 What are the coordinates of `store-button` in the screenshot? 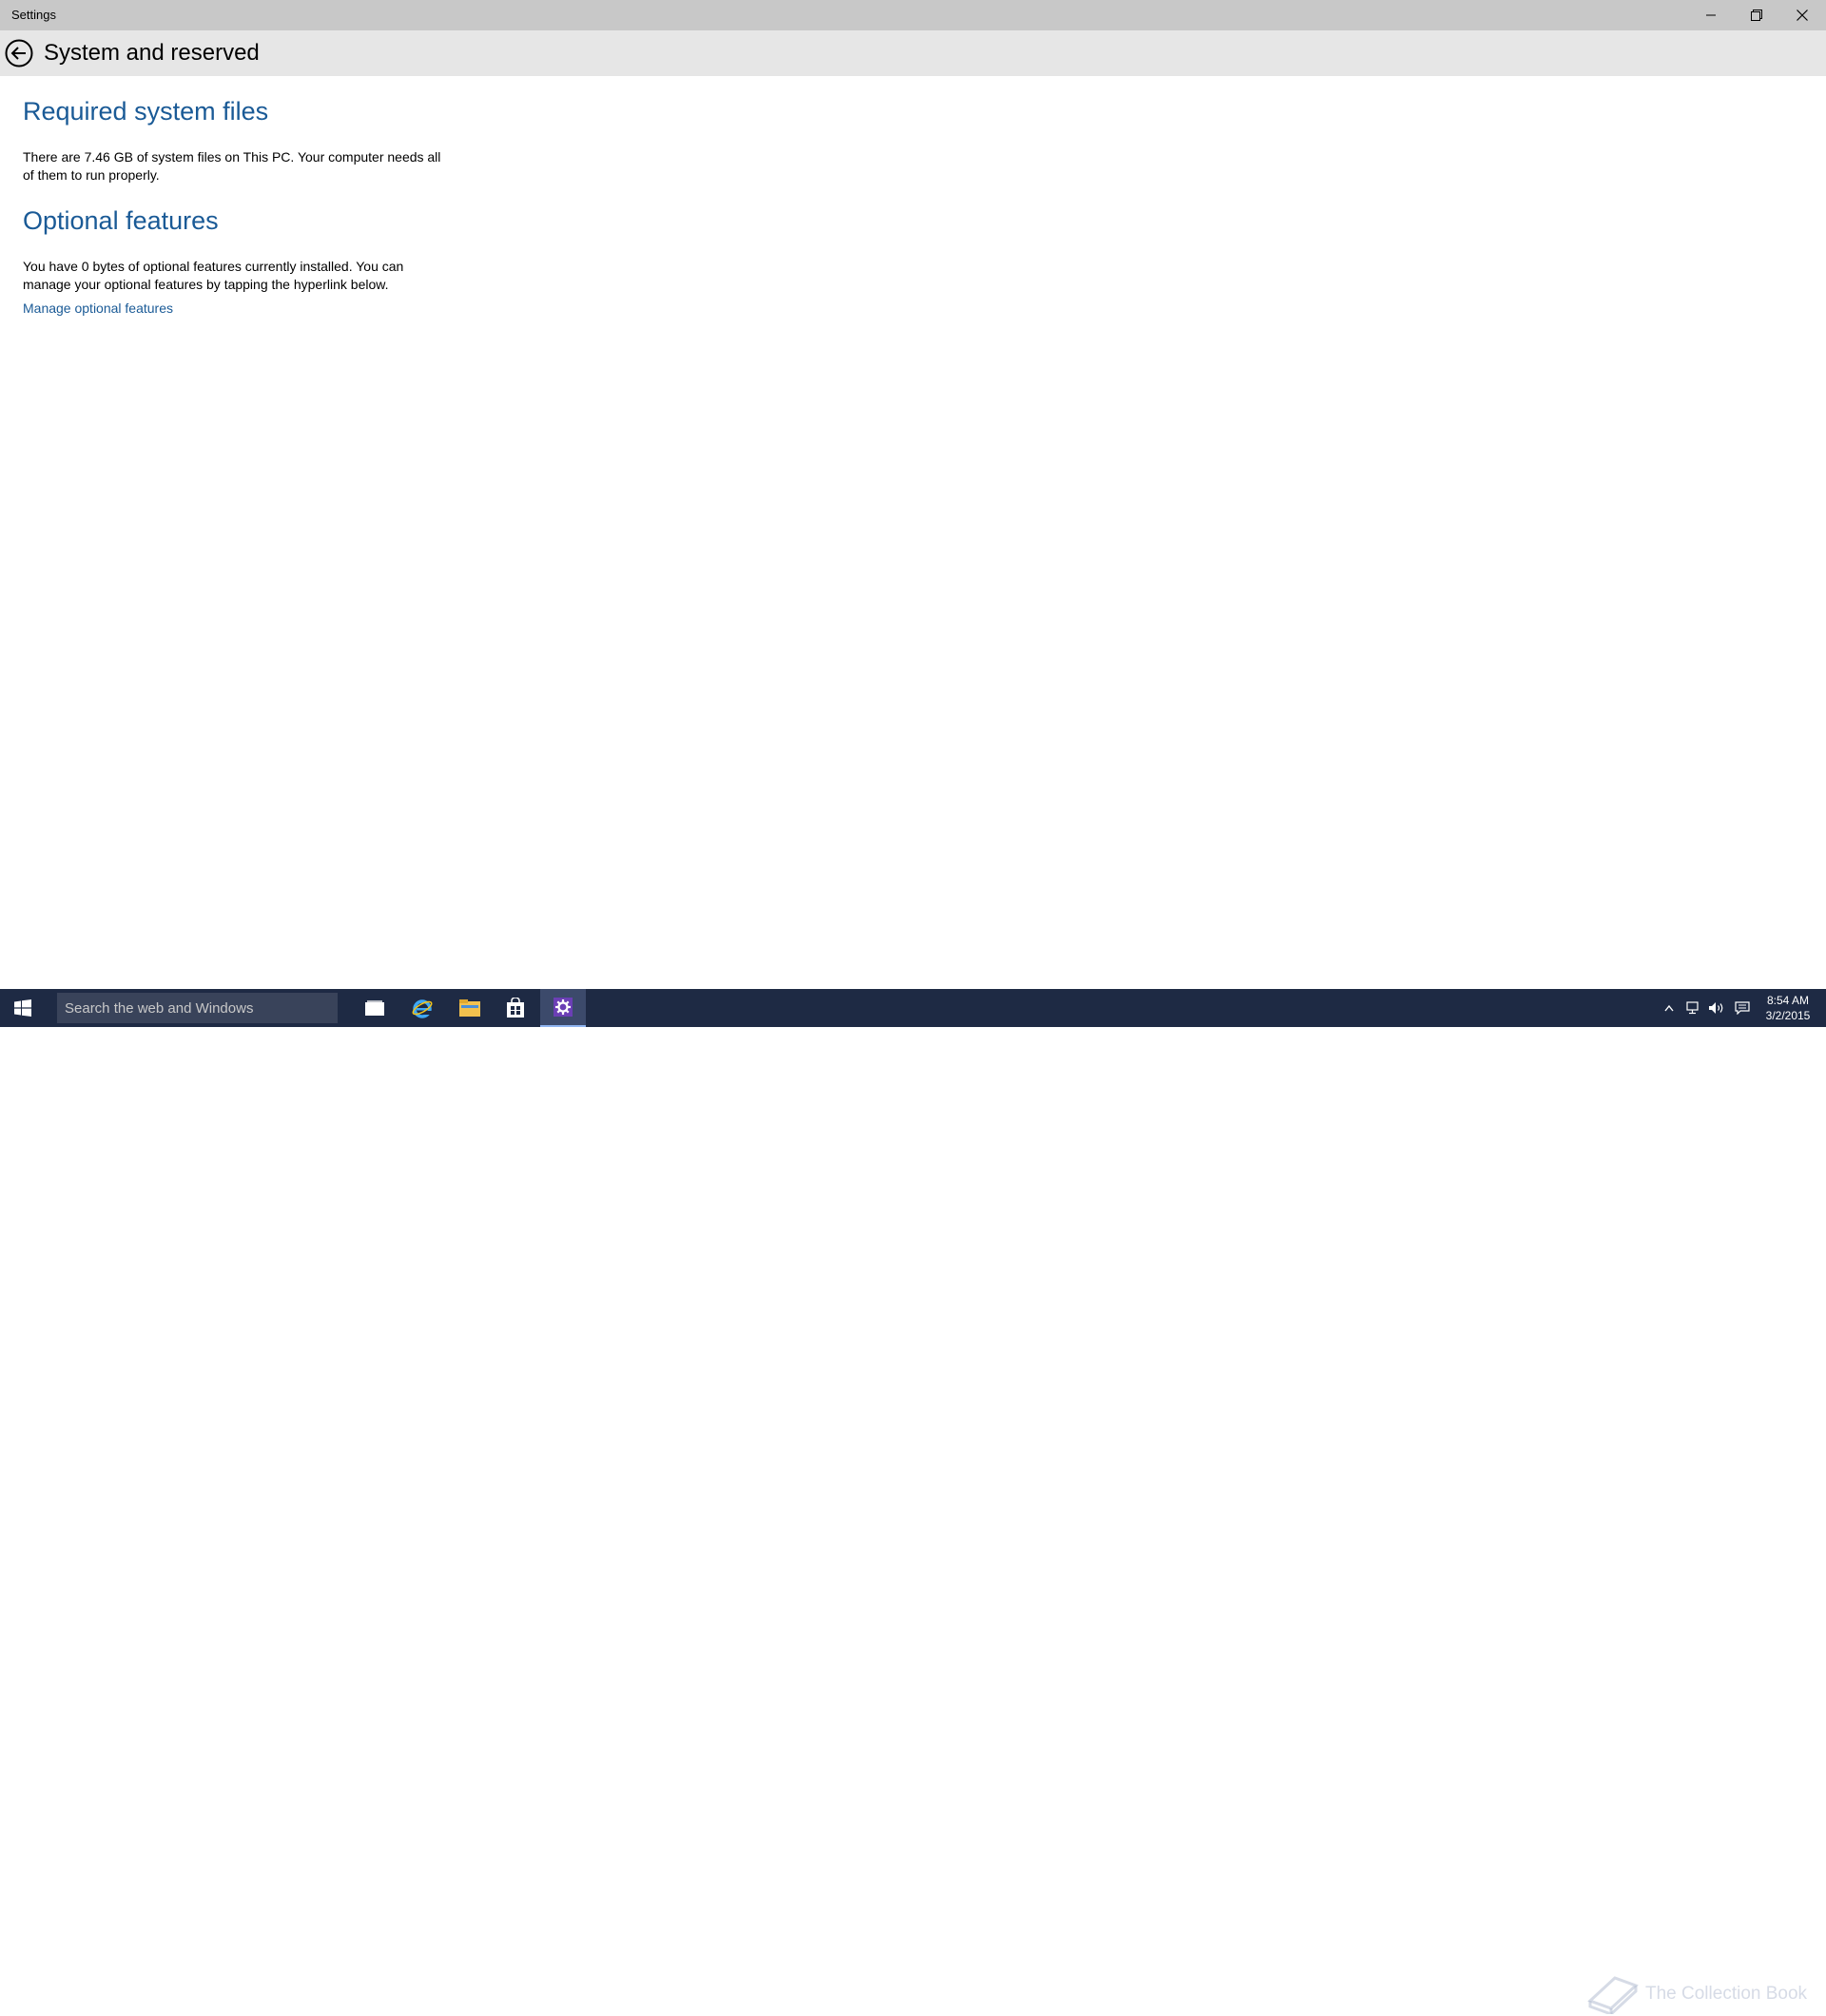 It's located at (515, 1008).